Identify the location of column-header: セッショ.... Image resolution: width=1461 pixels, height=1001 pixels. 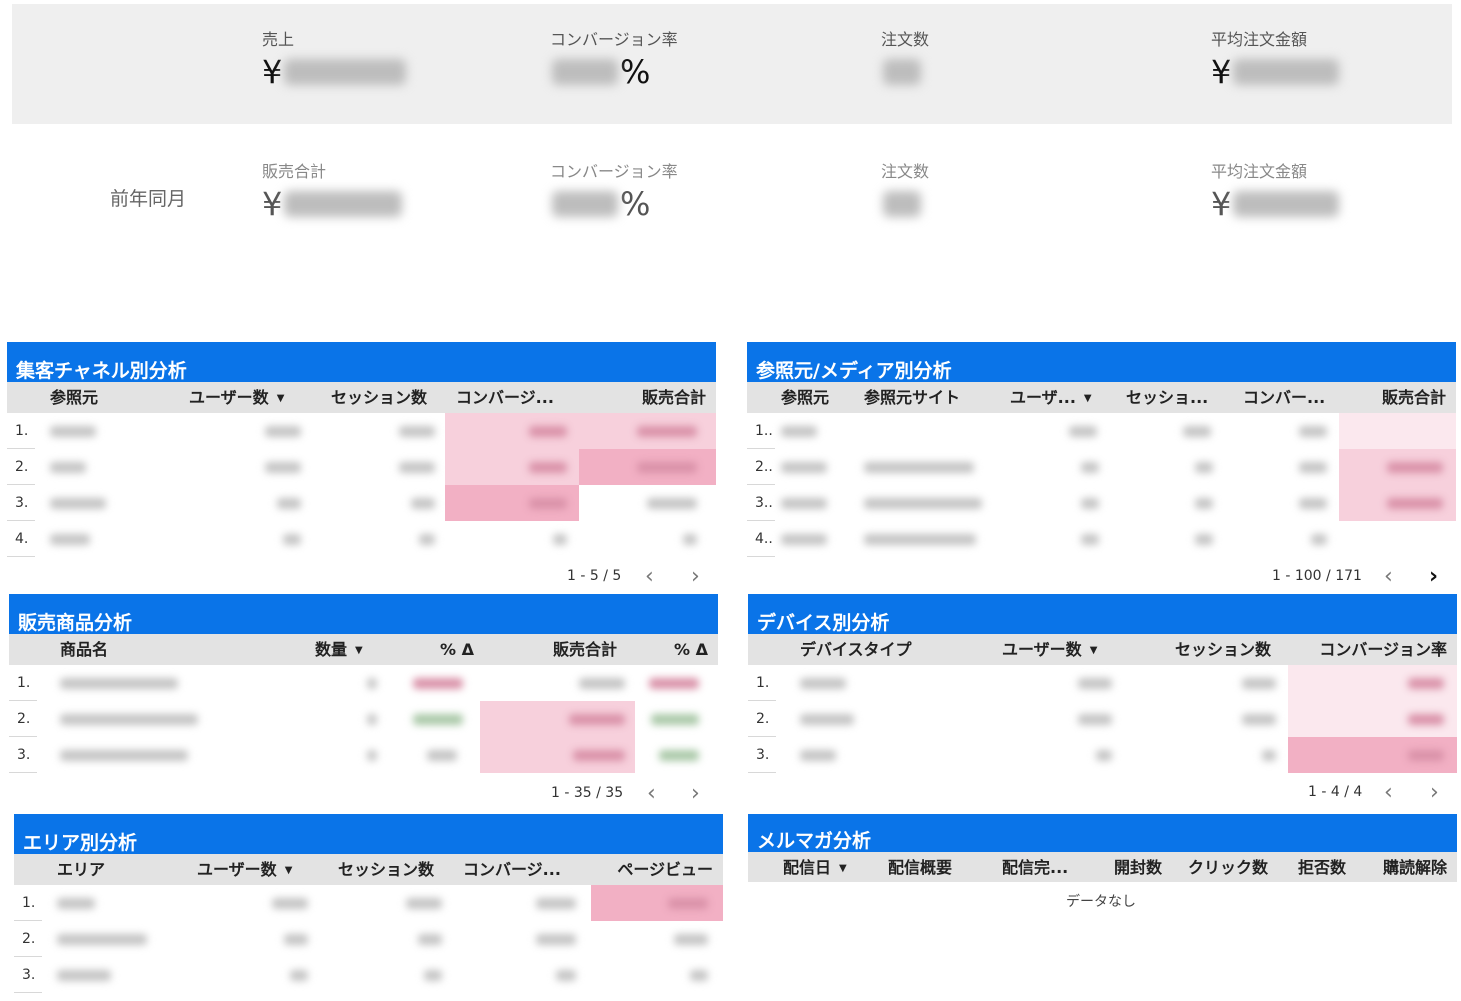
(1167, 397).